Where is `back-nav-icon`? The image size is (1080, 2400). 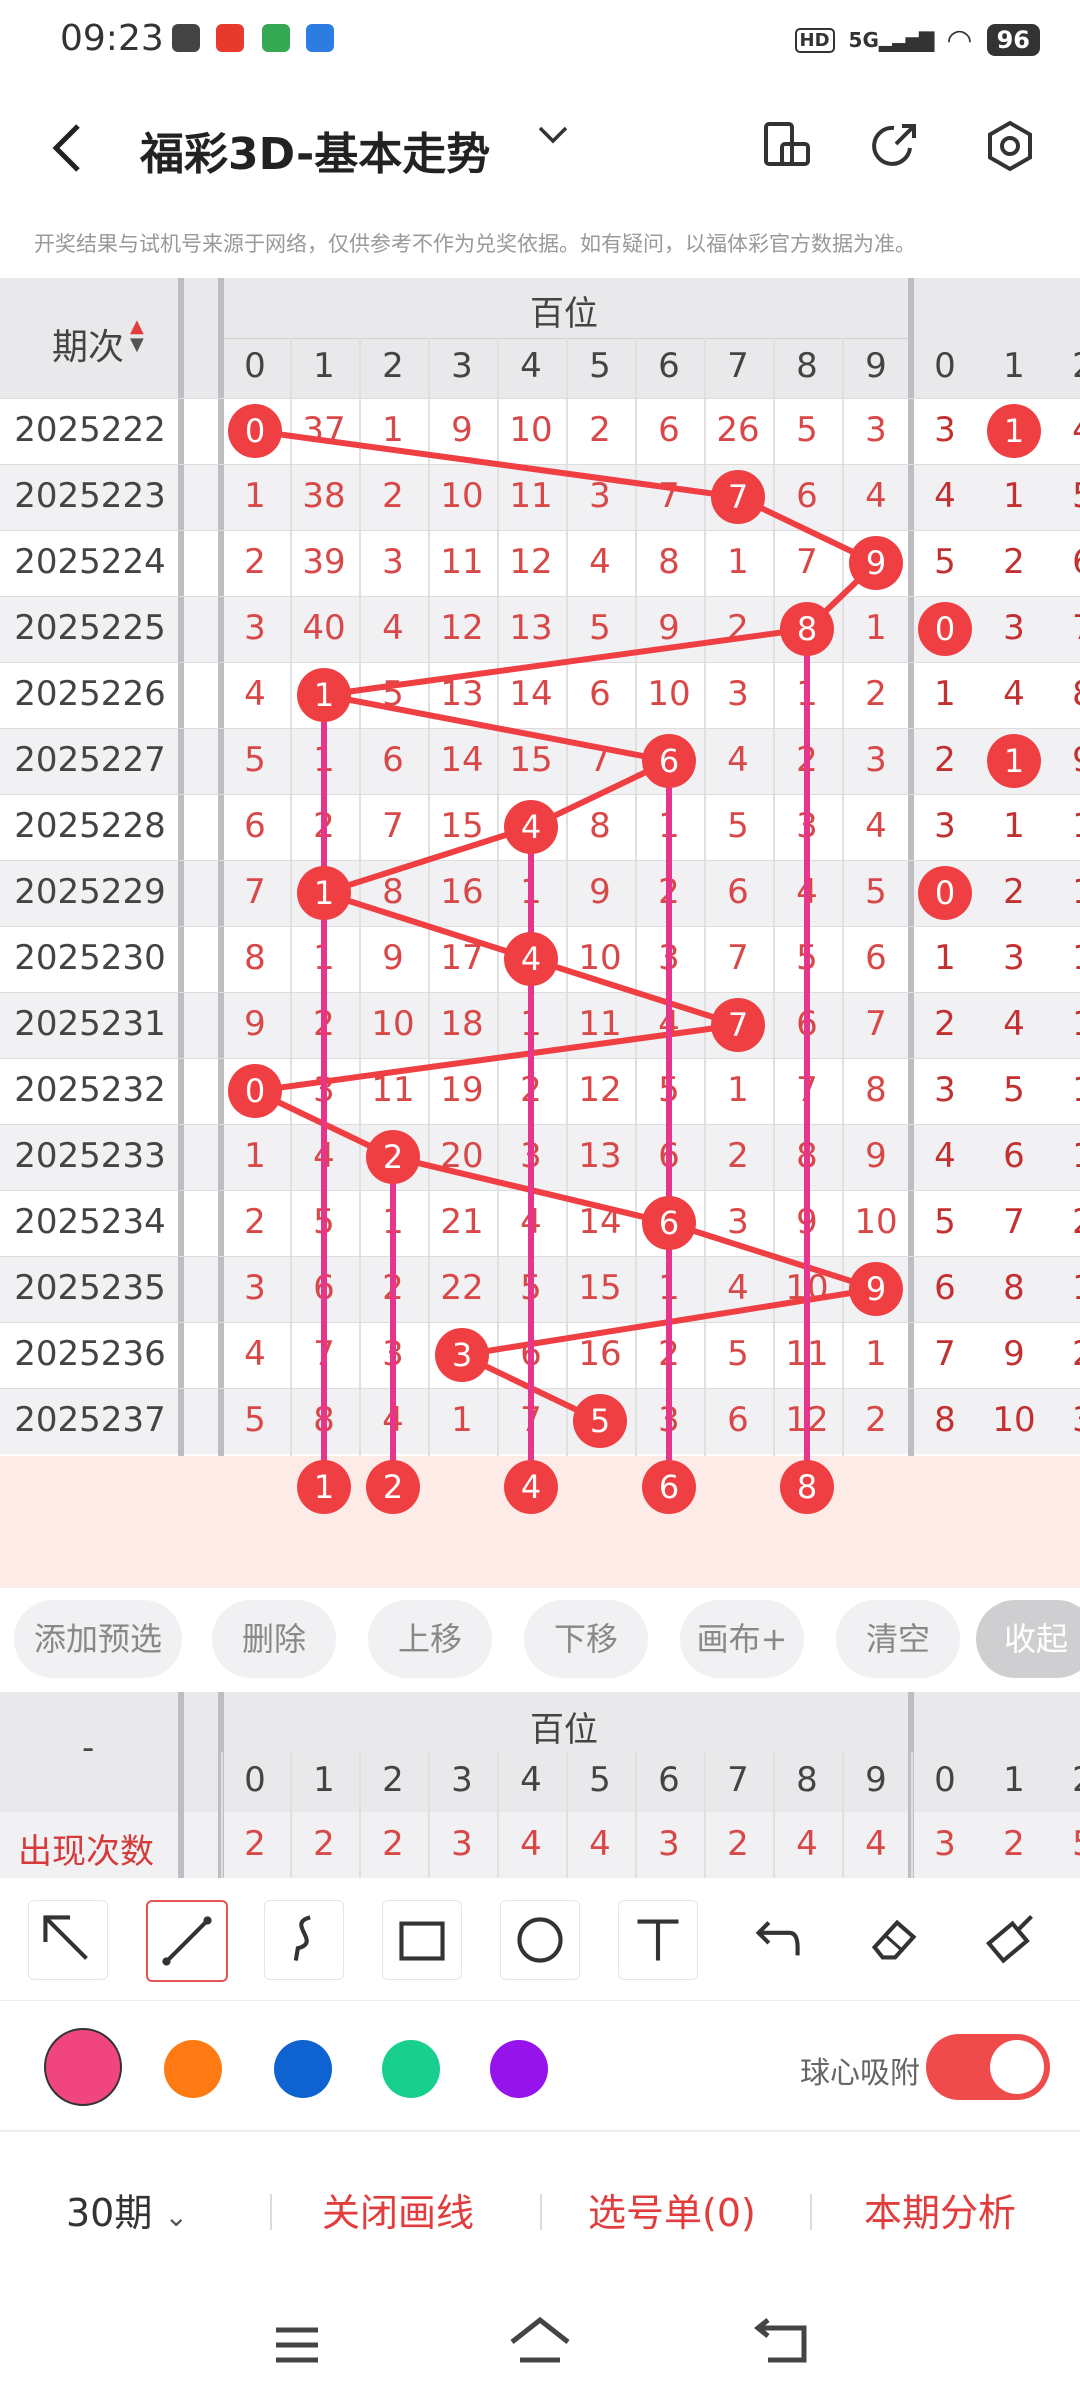 back-nav-icon is located at coordinates (782, 2343).